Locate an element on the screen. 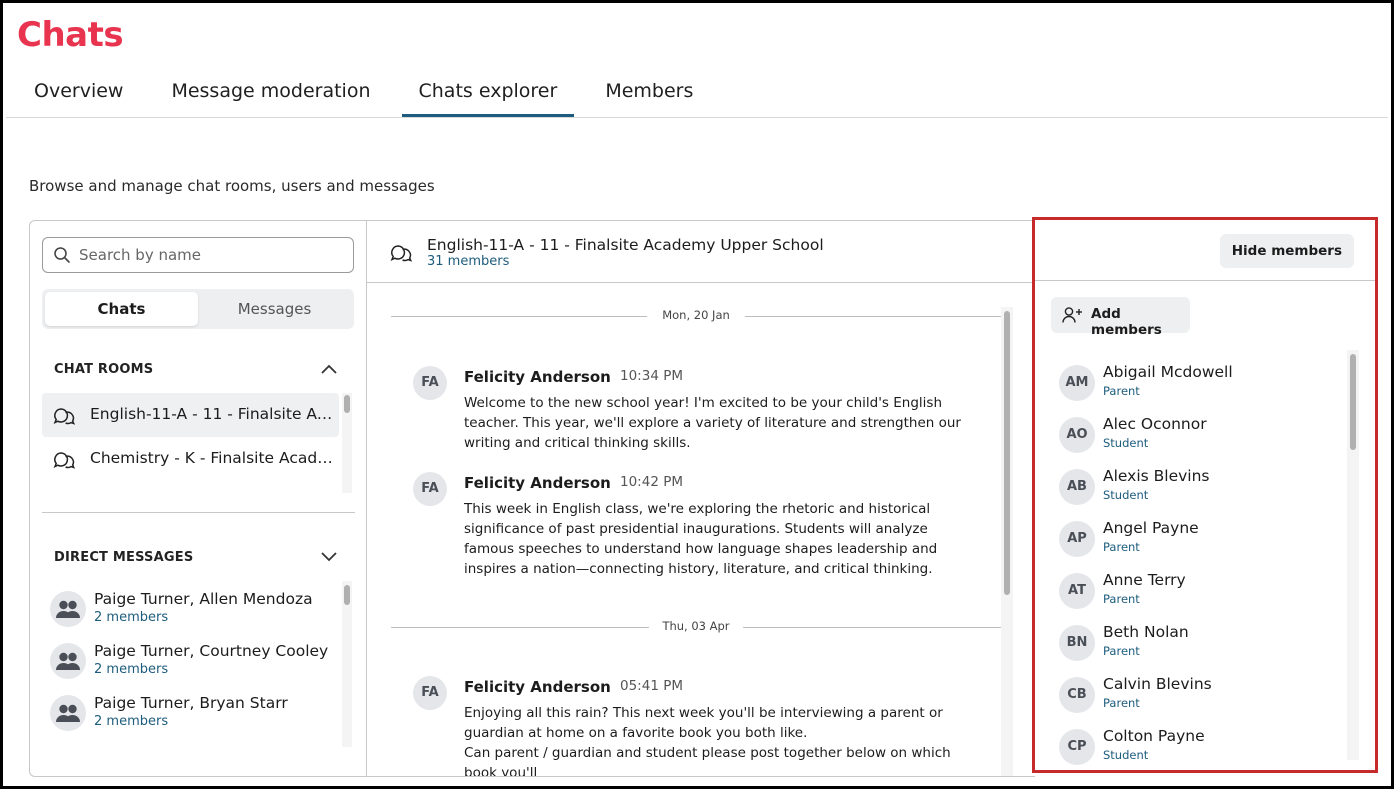  add-members-button: Add members is located at coordinates (1120, 317).